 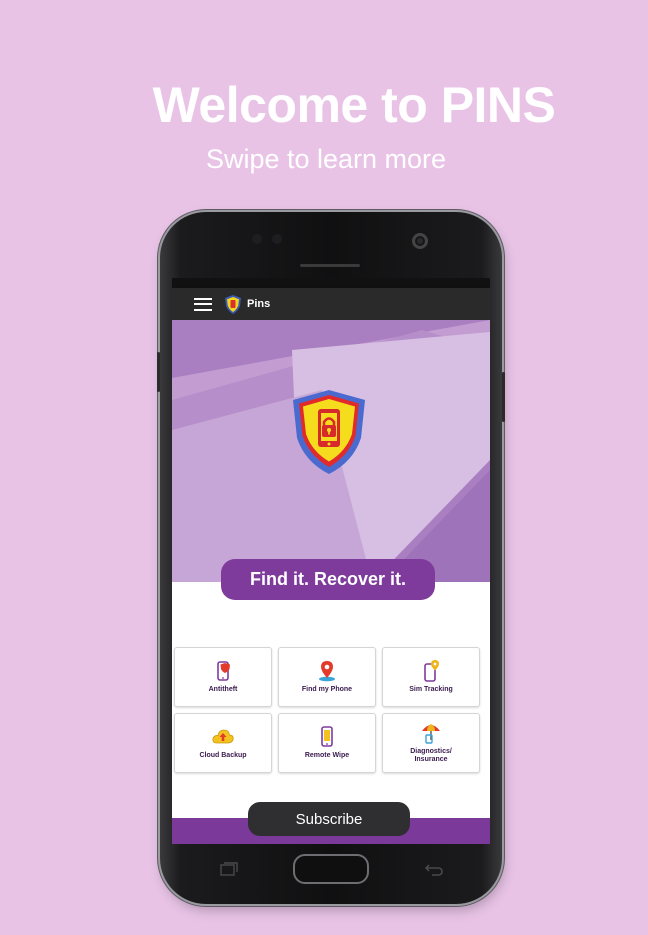 I want to click on hero-banner, so click(x=331, y=451).